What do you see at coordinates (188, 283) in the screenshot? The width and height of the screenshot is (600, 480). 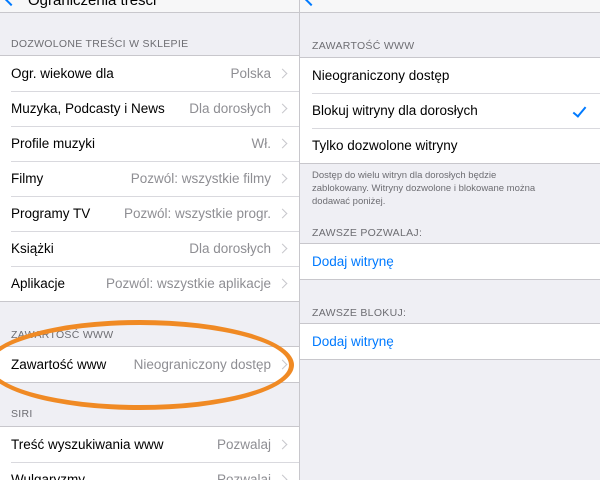 I see `row-value: Pozwól: wszystkie aplikacje` at bounding box center [188, 283].